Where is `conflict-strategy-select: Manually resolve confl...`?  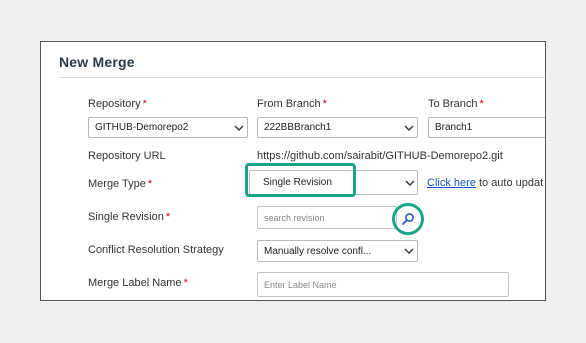 conflict-strategy-select: Manually resolve confl... is located at coordinates (337, 251).